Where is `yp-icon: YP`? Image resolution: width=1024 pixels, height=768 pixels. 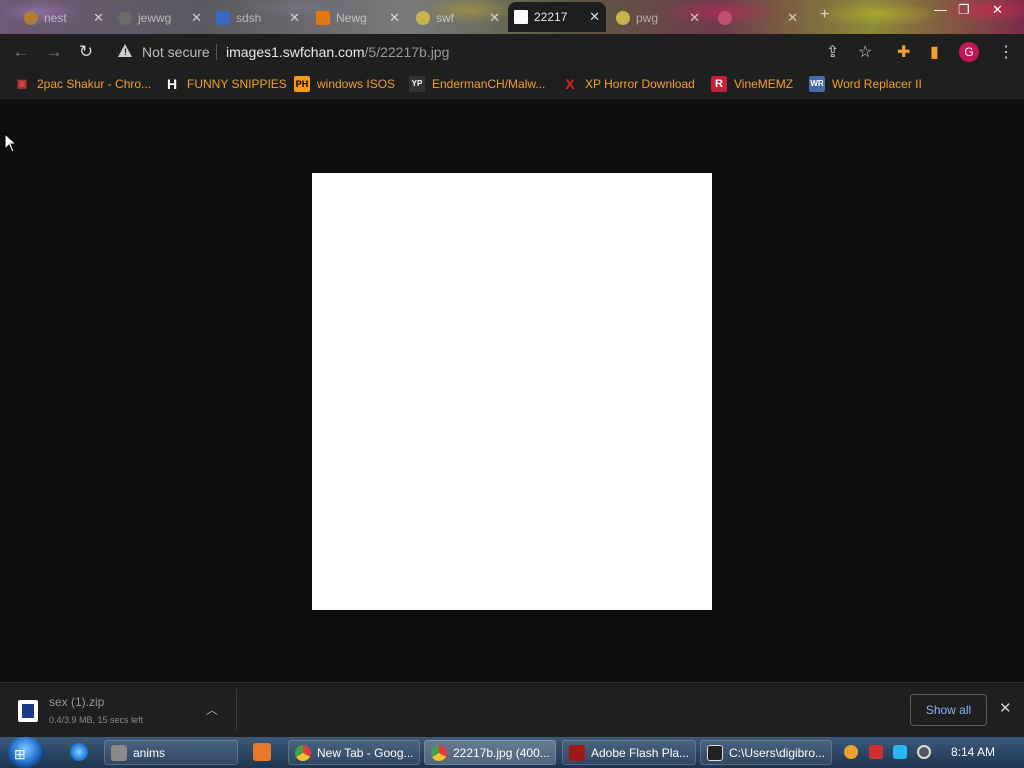 yp-icon: YP is located at coordinates (417, 84).